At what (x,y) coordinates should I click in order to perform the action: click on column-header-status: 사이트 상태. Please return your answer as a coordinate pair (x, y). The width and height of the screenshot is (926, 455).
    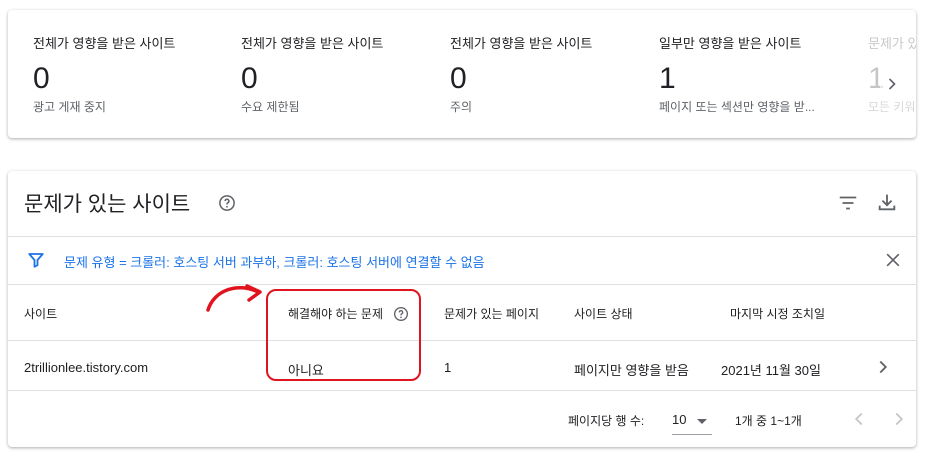
    Looking at the image, I should click on (603, 313).